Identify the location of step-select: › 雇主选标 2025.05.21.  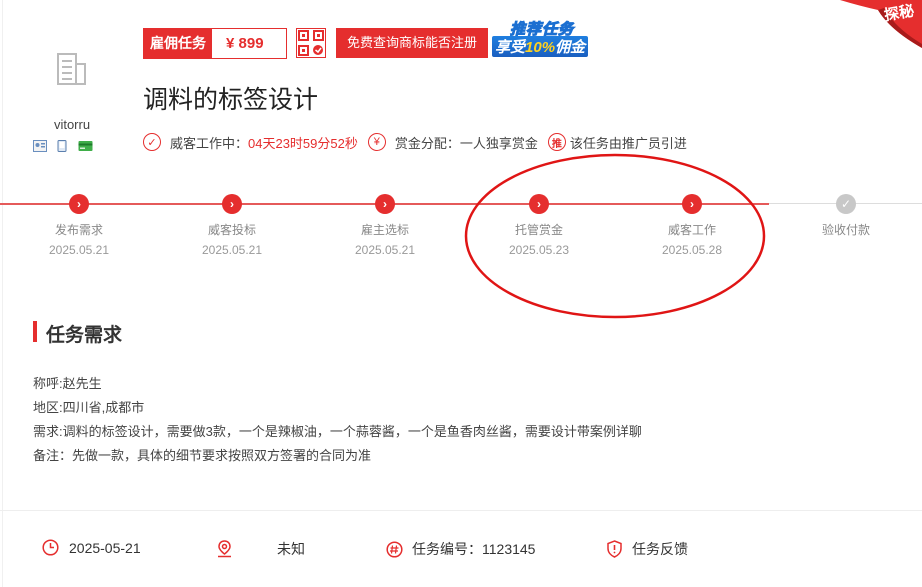
(385, 225).